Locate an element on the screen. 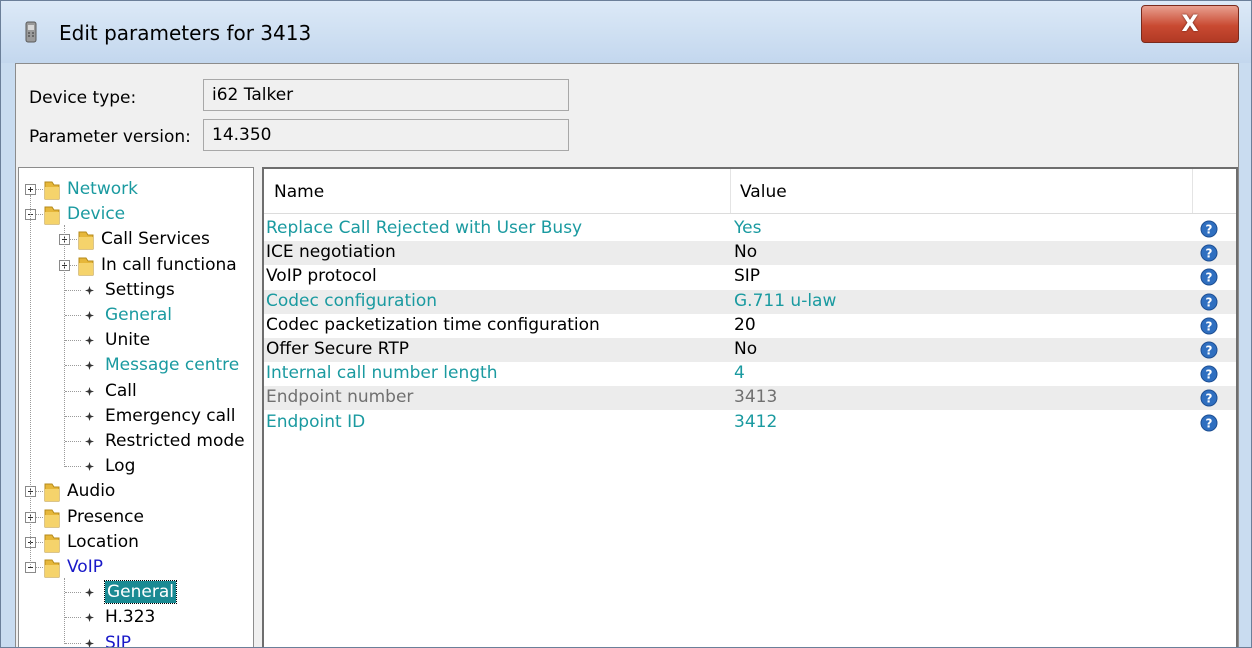  device-type-field: i62 Talker is located at coordinates (386, 95).